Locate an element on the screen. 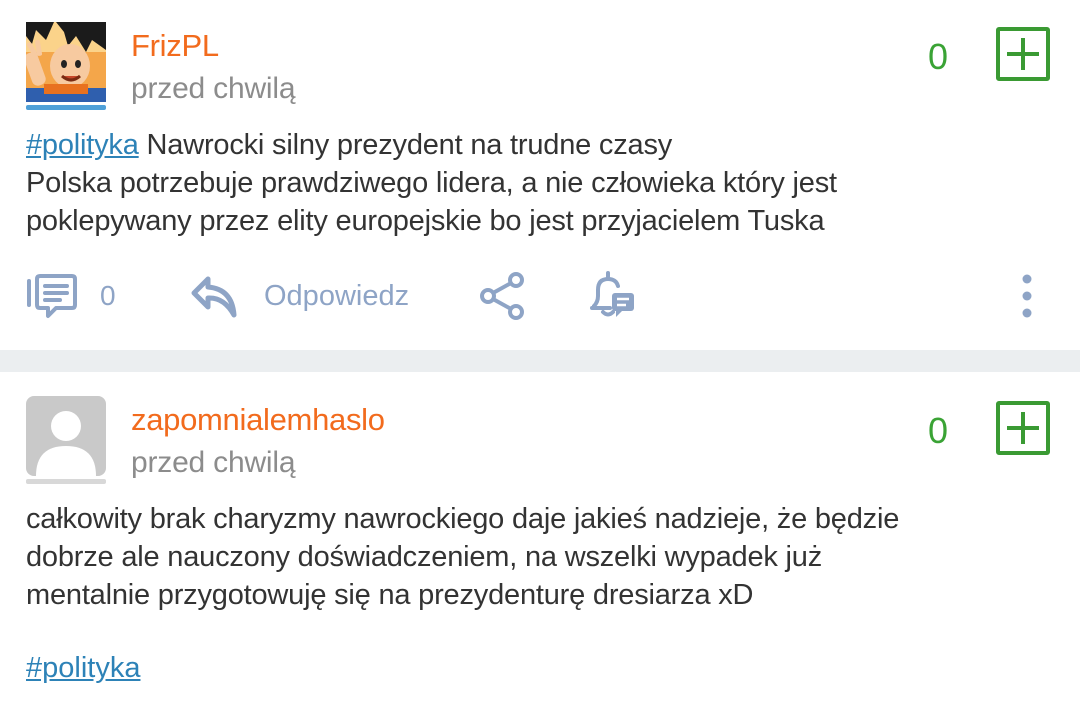 The height and width of the screenshot is (712, 1080). comments-count: 0 is located at coordinates (108, 295).